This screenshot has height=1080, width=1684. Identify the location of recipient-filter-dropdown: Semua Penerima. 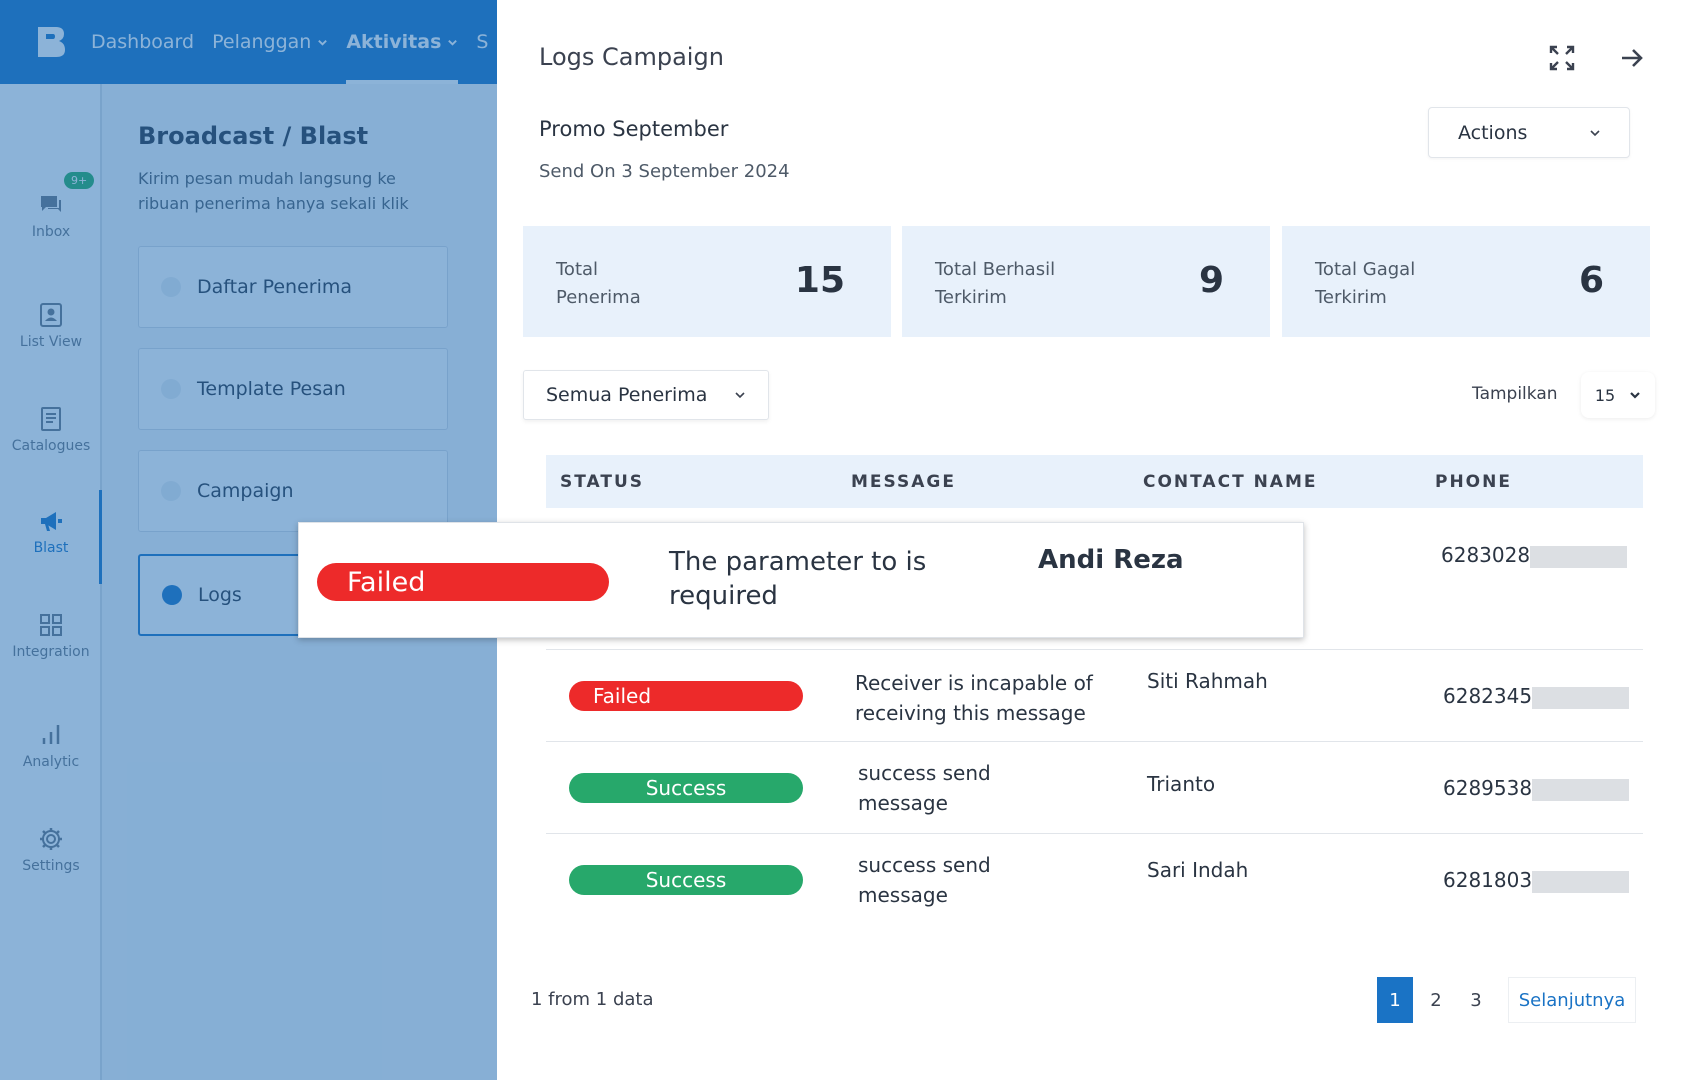
(646, 395).